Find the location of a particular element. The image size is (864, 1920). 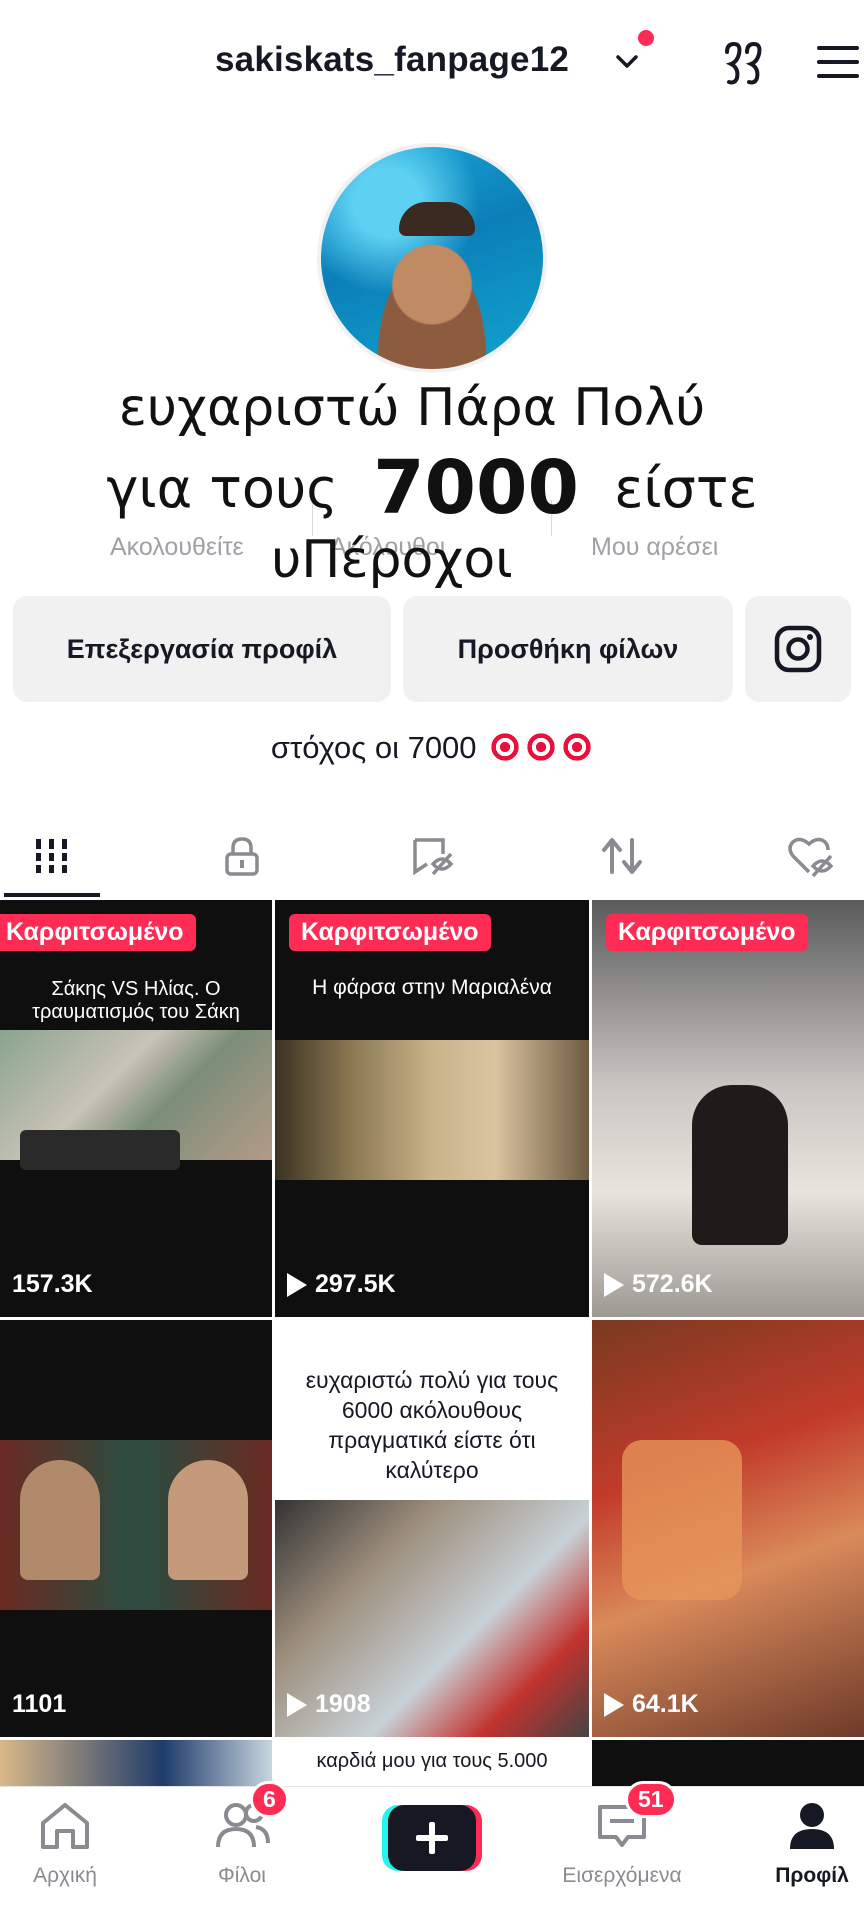

nav-profile: Προφίλ is located at coordinates (805, 1843).